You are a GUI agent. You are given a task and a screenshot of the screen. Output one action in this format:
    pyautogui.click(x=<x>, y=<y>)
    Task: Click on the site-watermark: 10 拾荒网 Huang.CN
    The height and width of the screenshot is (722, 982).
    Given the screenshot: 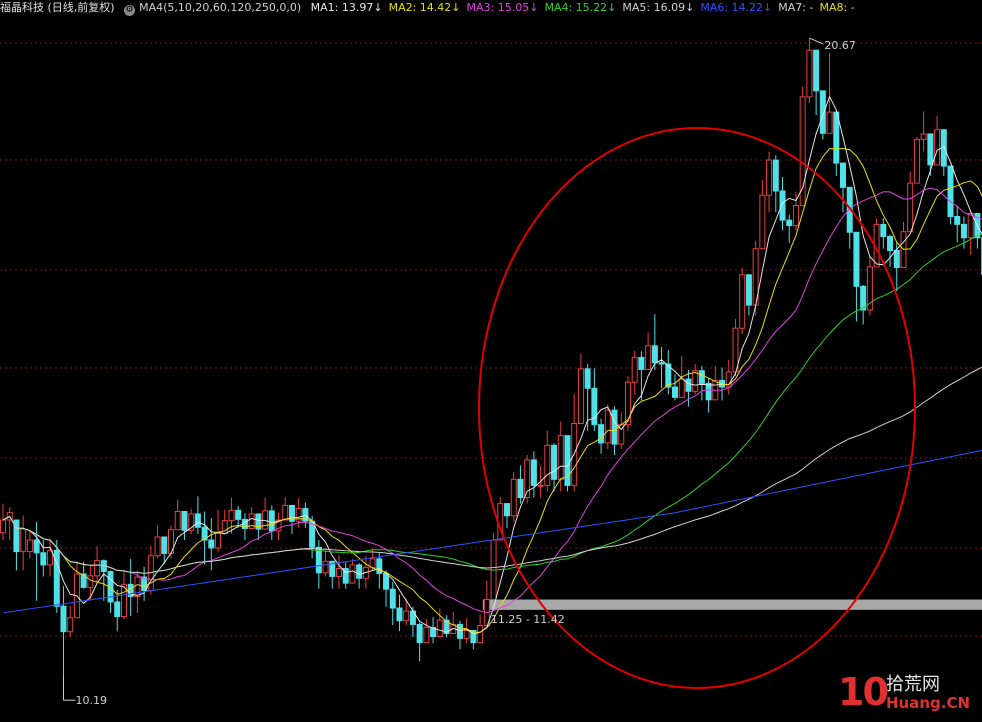 What is the action you would take?
    pyautogui.click(x=908, y=693)
    